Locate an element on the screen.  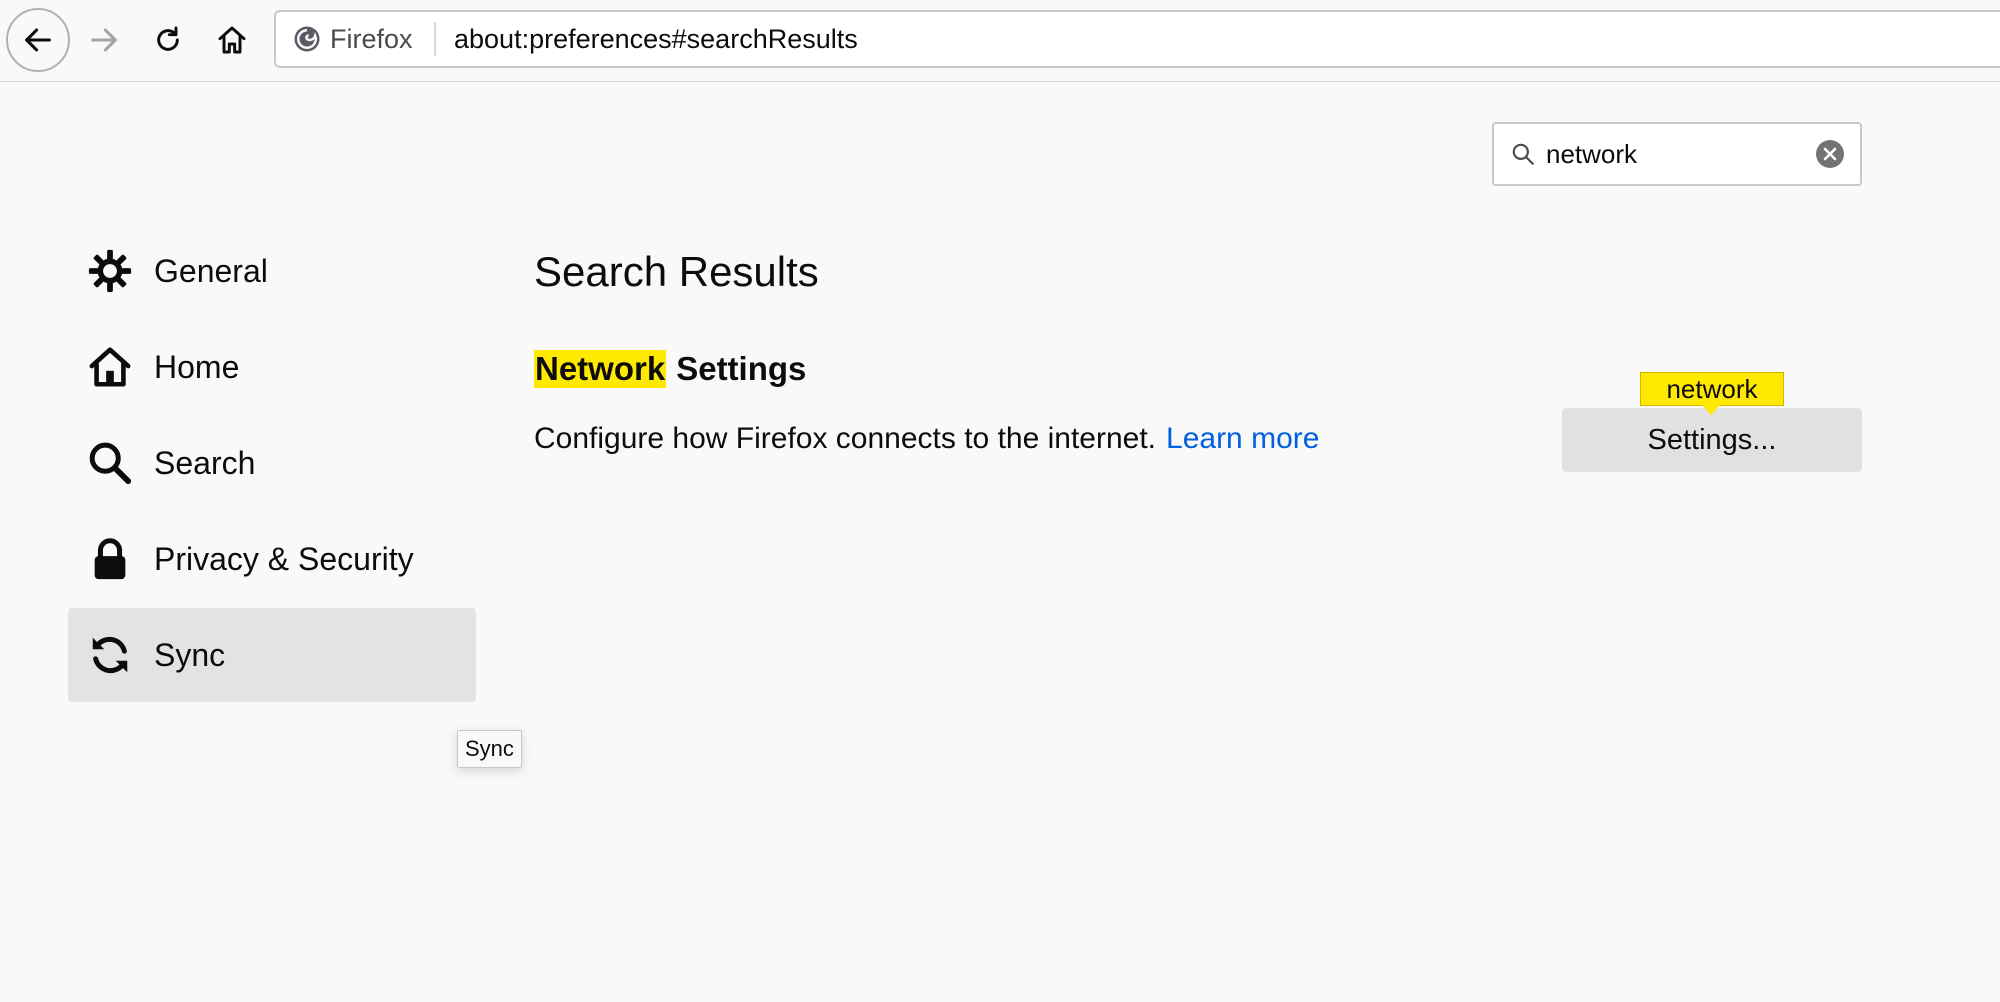
clear-search-button is located at coordinates (1830, 154).